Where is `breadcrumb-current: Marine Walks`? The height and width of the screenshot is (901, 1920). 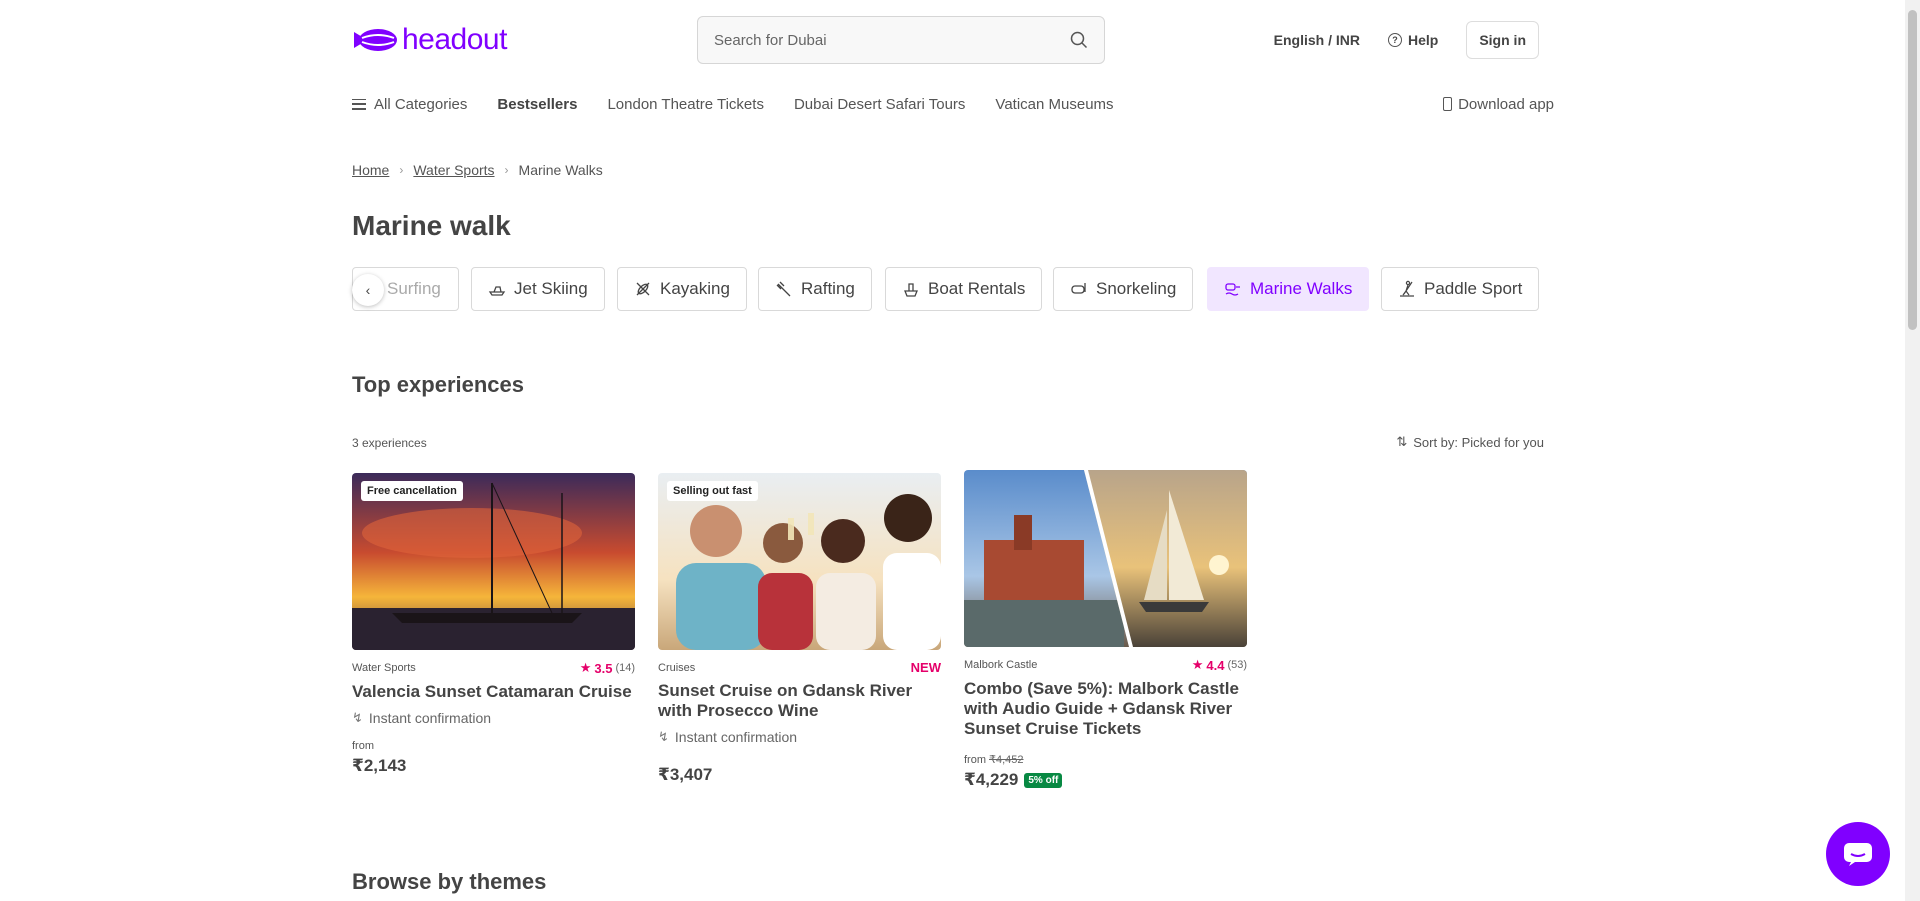
breadcrumb-current: Marine Walks is located at coordinates (560, 170).